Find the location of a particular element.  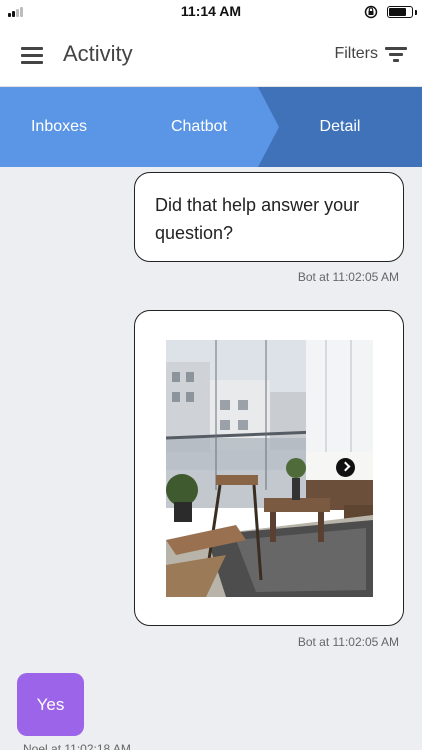

filter-icon is located at coordinates (396, 54).